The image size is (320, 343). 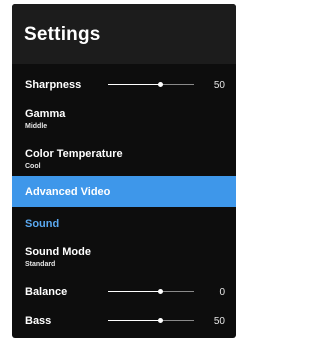 What do you see at coordinates (46, 292) in the screenshot?
I see `balance-label: Balance` at bounding box center [46, 292].